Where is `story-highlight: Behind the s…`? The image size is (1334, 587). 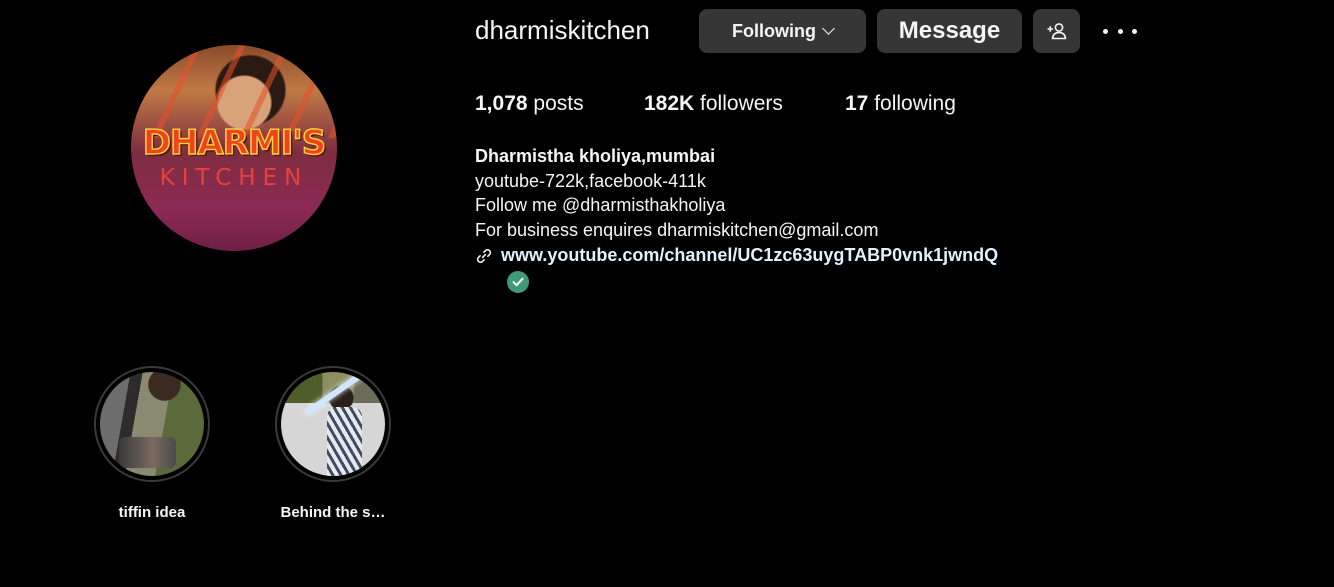
story-highlight: Behind the s… is located at coordinates (333, 443).